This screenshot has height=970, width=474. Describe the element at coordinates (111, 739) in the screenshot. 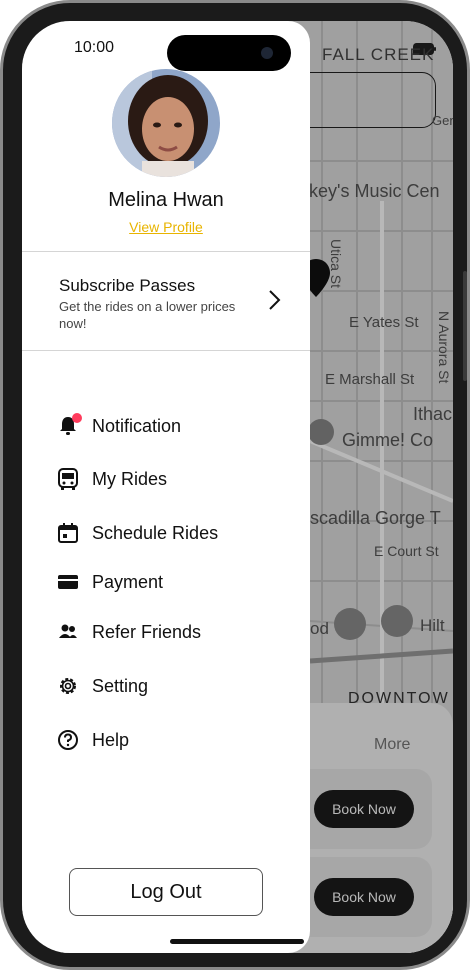

I see `menu-label: Help` at that location.